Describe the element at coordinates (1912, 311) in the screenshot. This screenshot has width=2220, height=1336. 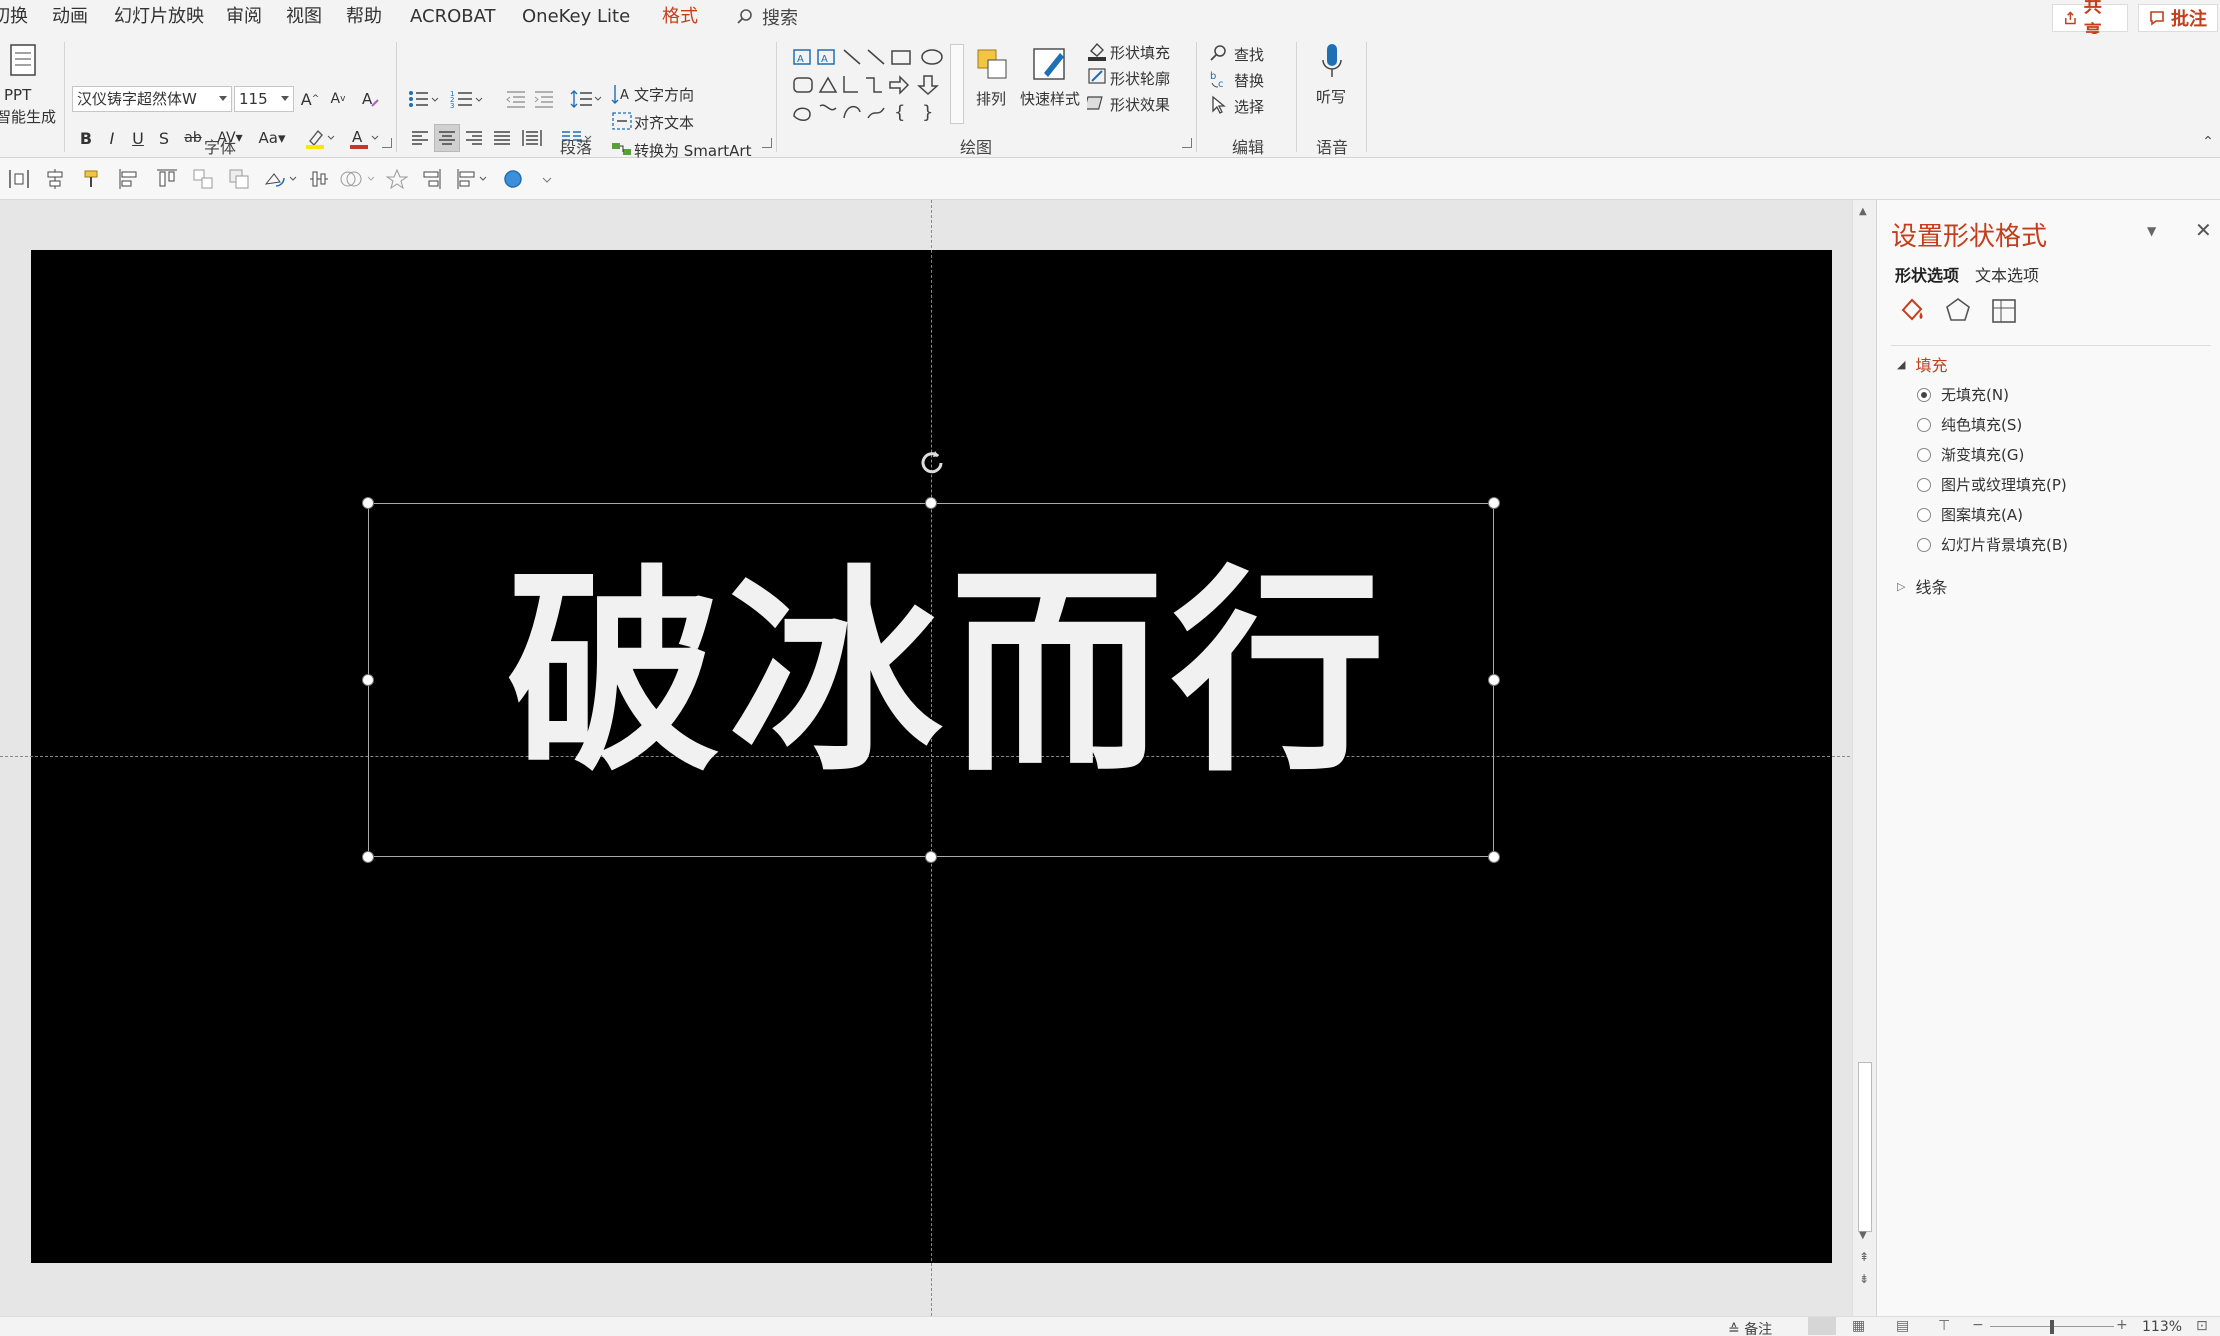
I see `fill-line-icon` at that location.